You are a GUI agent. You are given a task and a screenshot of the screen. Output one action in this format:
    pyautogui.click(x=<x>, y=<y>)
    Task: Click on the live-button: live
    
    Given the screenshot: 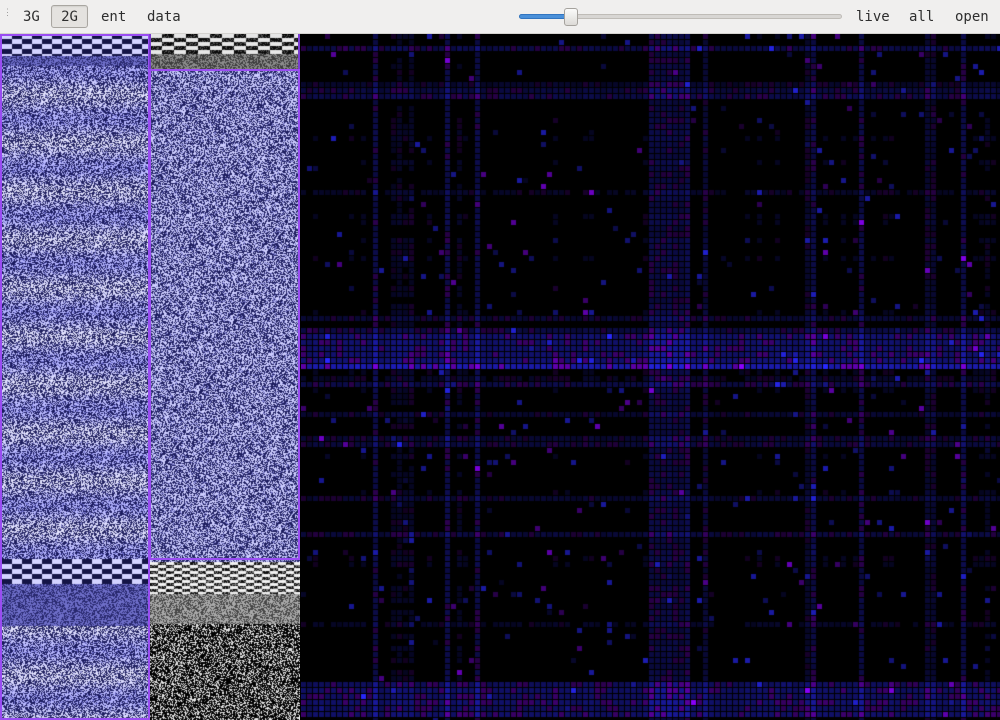 What is the action you would take?
    pyautogui.click(x=873, y=16)
    